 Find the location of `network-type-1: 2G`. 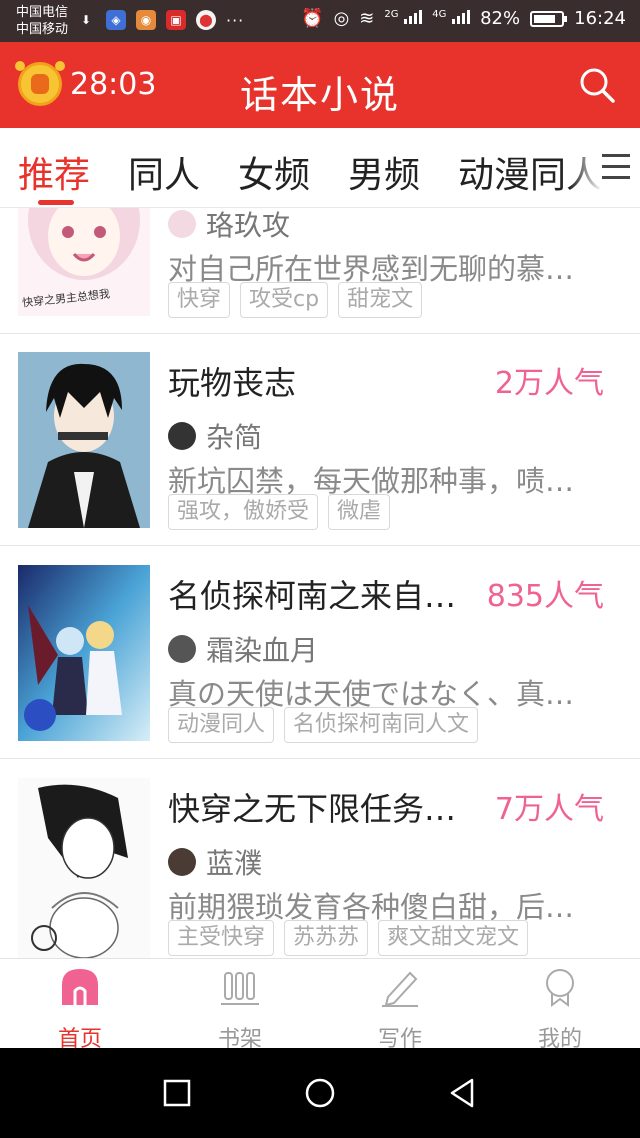

network-type-1: 2G is located at coordinates (391, 14).